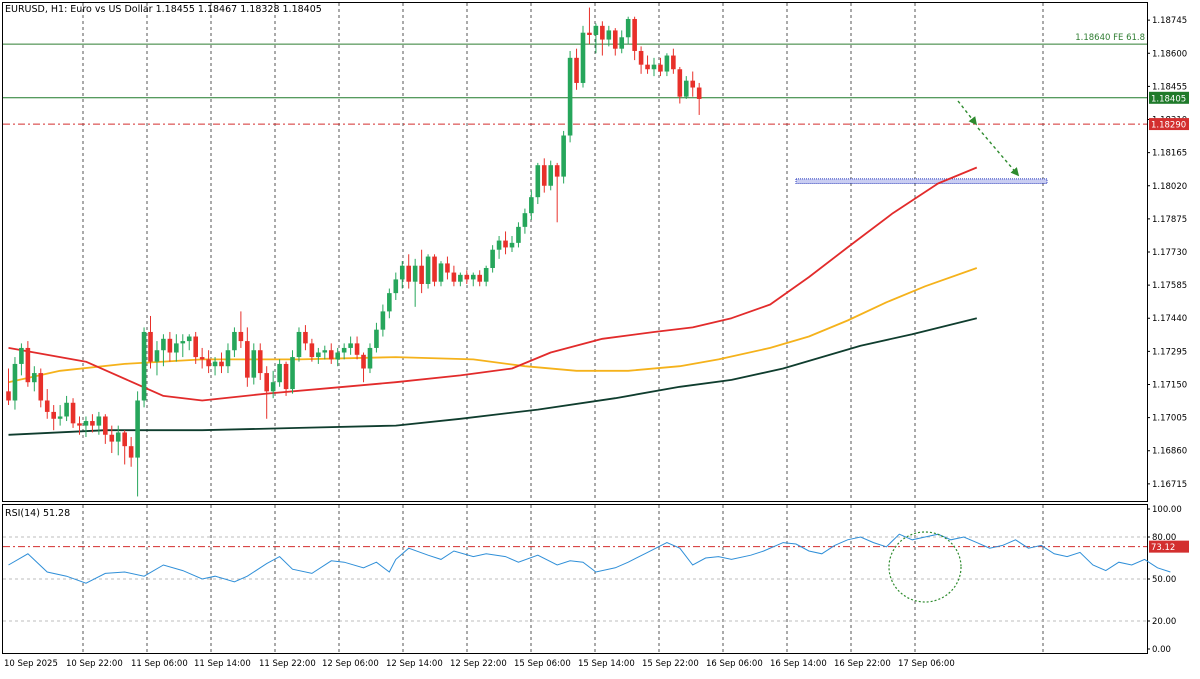 The image size is (1200, 679). Describe the element at coordinates (1169, 97) in the screenshot. I see `current-price-tag: 1.18405` at that location.